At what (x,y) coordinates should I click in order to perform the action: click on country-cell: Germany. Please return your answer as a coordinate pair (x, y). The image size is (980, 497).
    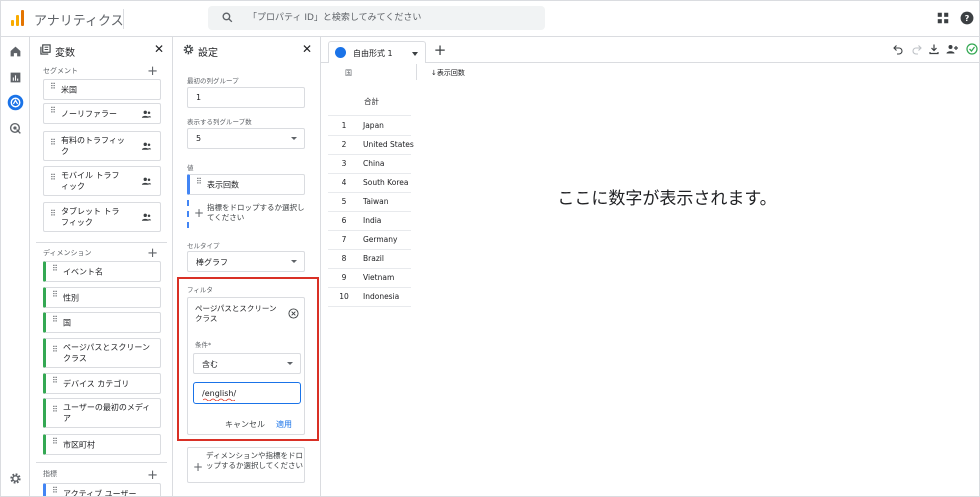
    Looking at the image, I should click on (380, 239).